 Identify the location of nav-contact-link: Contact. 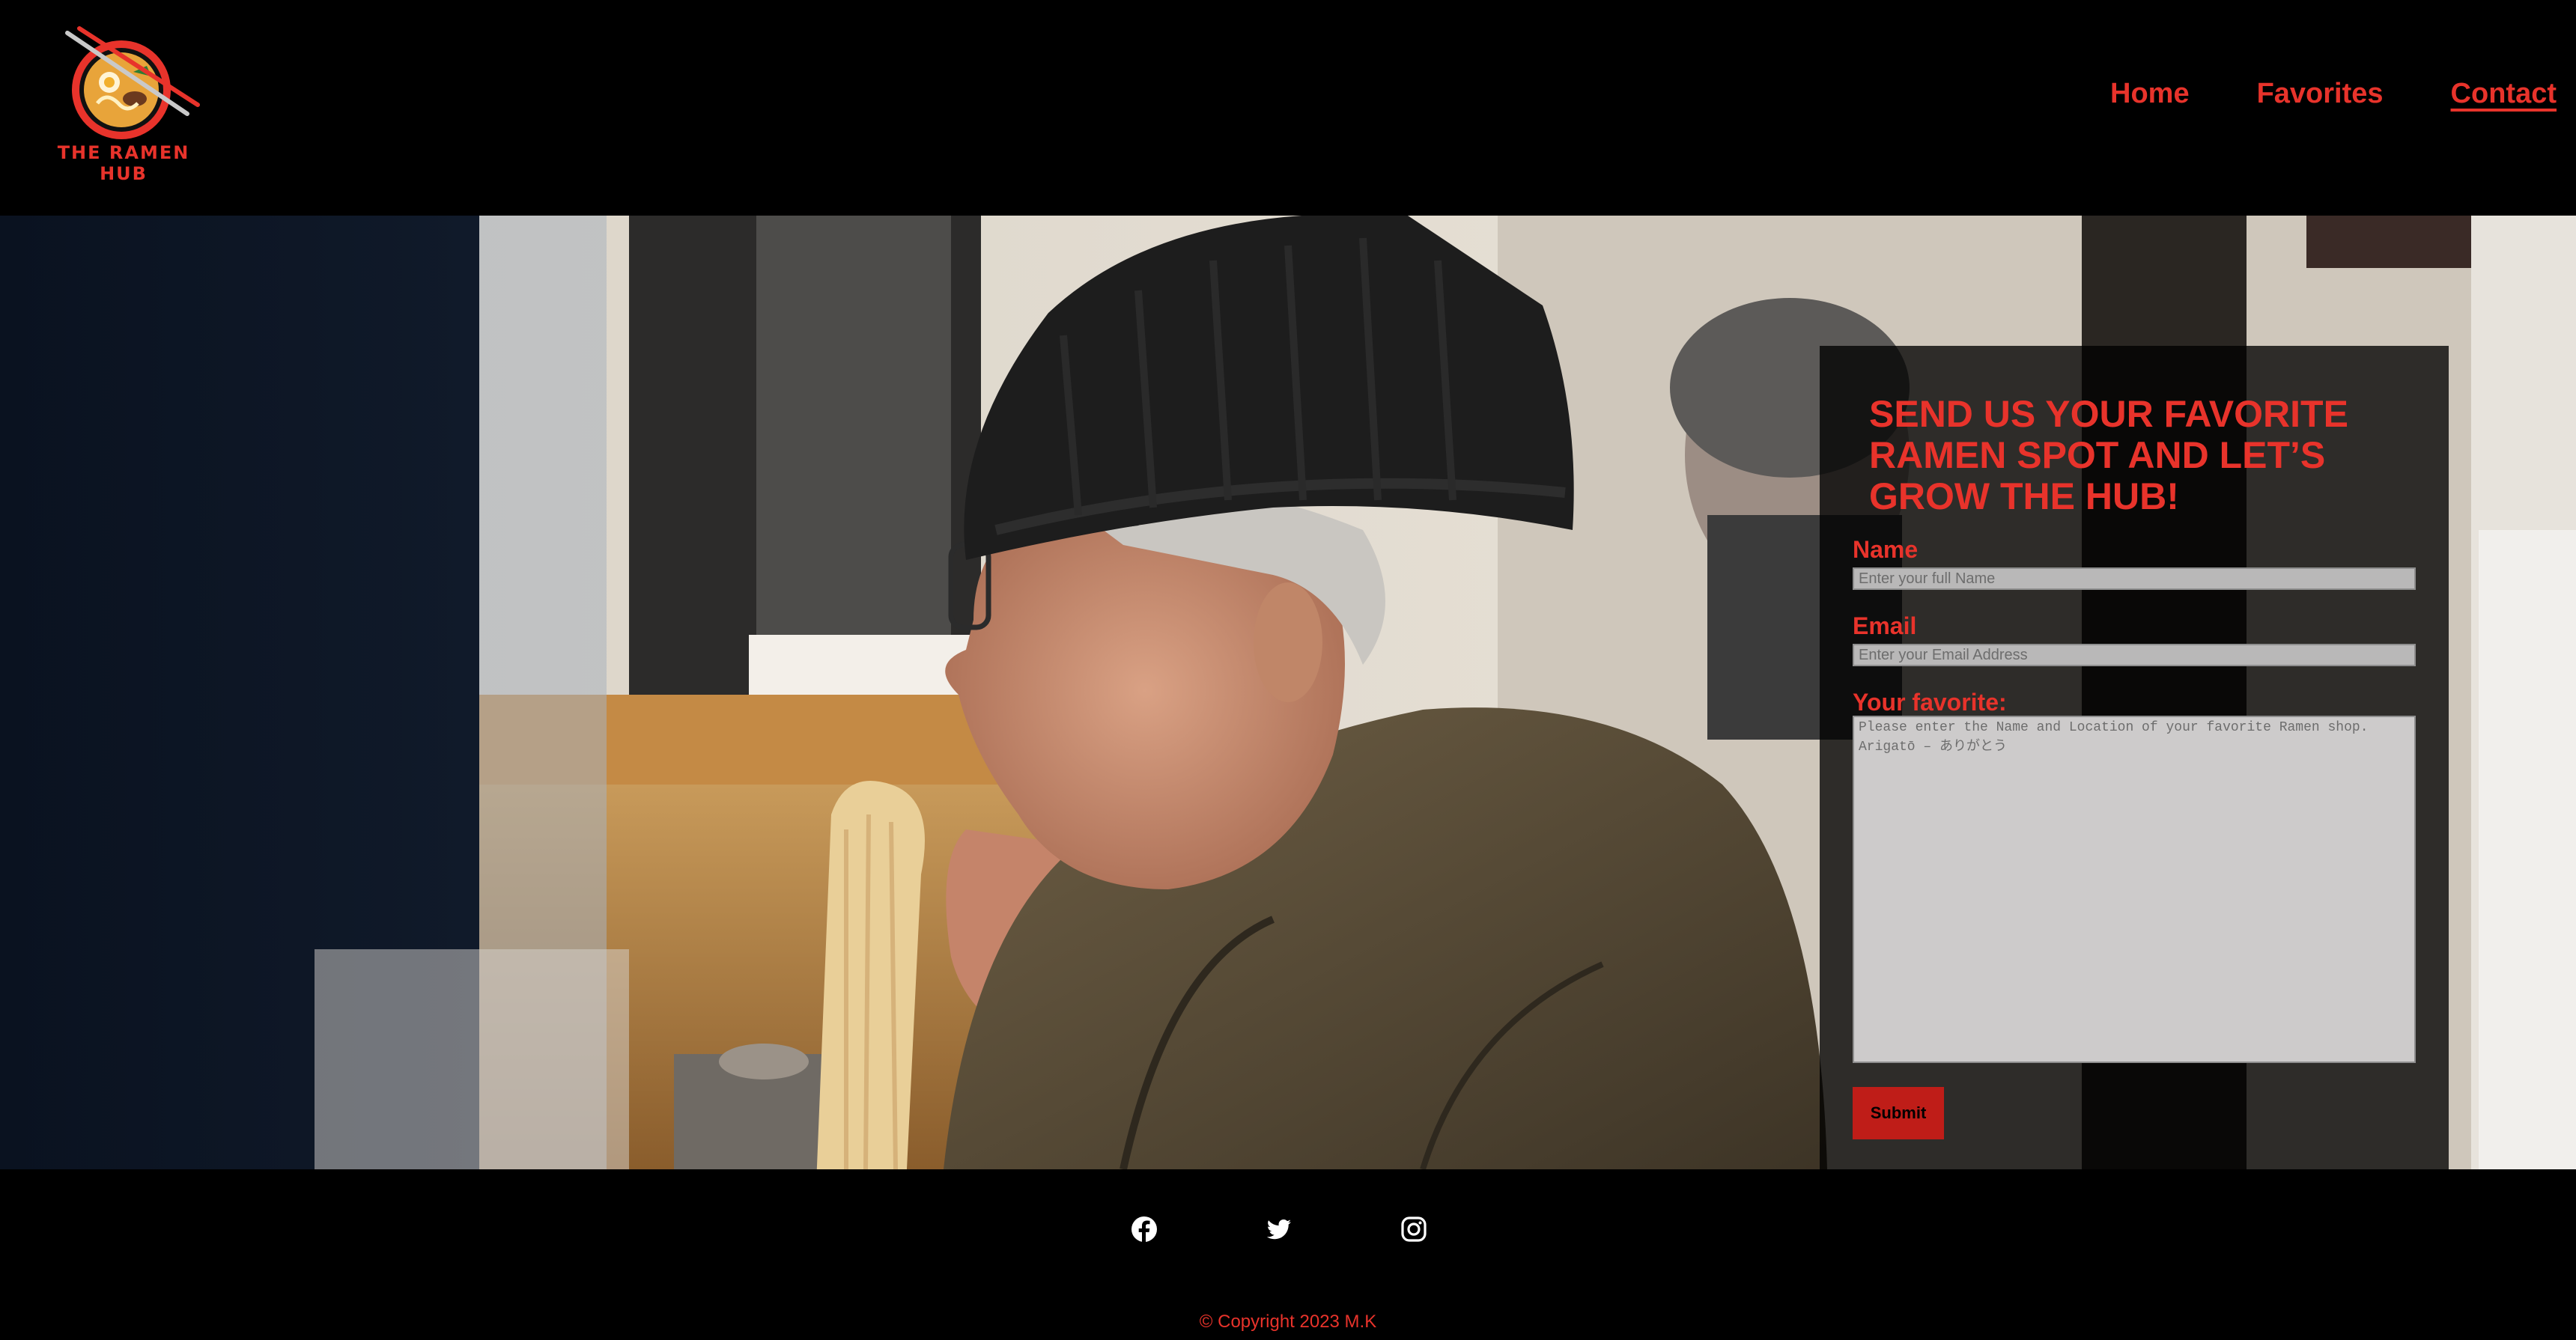
(2504, 94).